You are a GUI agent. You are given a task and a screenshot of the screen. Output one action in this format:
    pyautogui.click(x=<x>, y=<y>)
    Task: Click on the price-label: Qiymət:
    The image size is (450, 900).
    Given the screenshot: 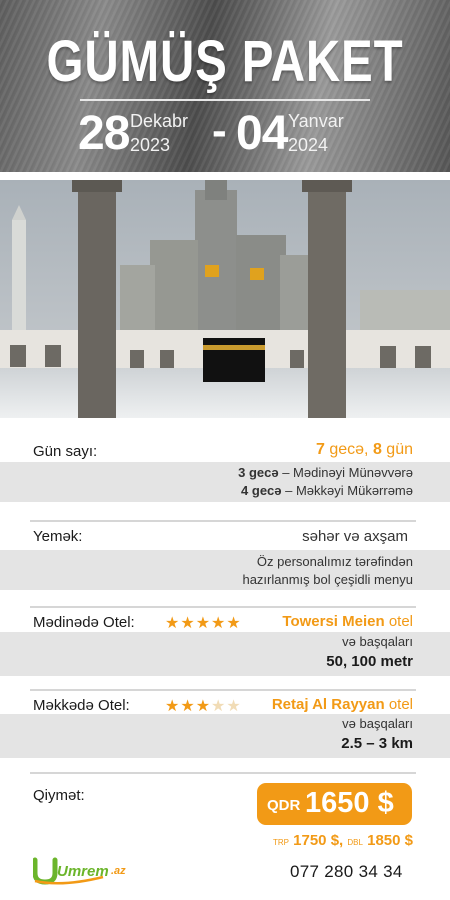 What is the action you would take?
    pyautogui.click(x=59, y=795)
    